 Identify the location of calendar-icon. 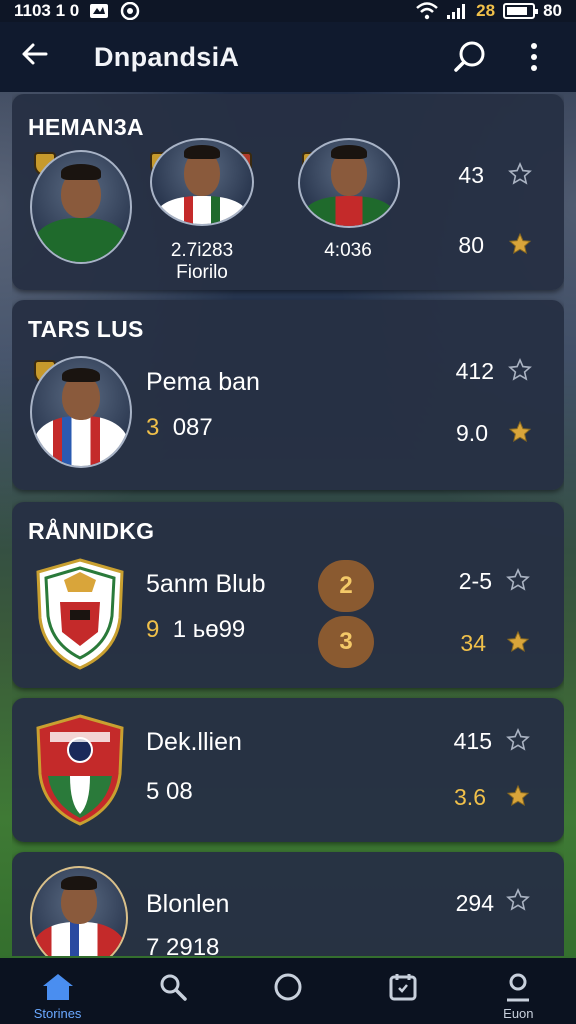
(403, 987).